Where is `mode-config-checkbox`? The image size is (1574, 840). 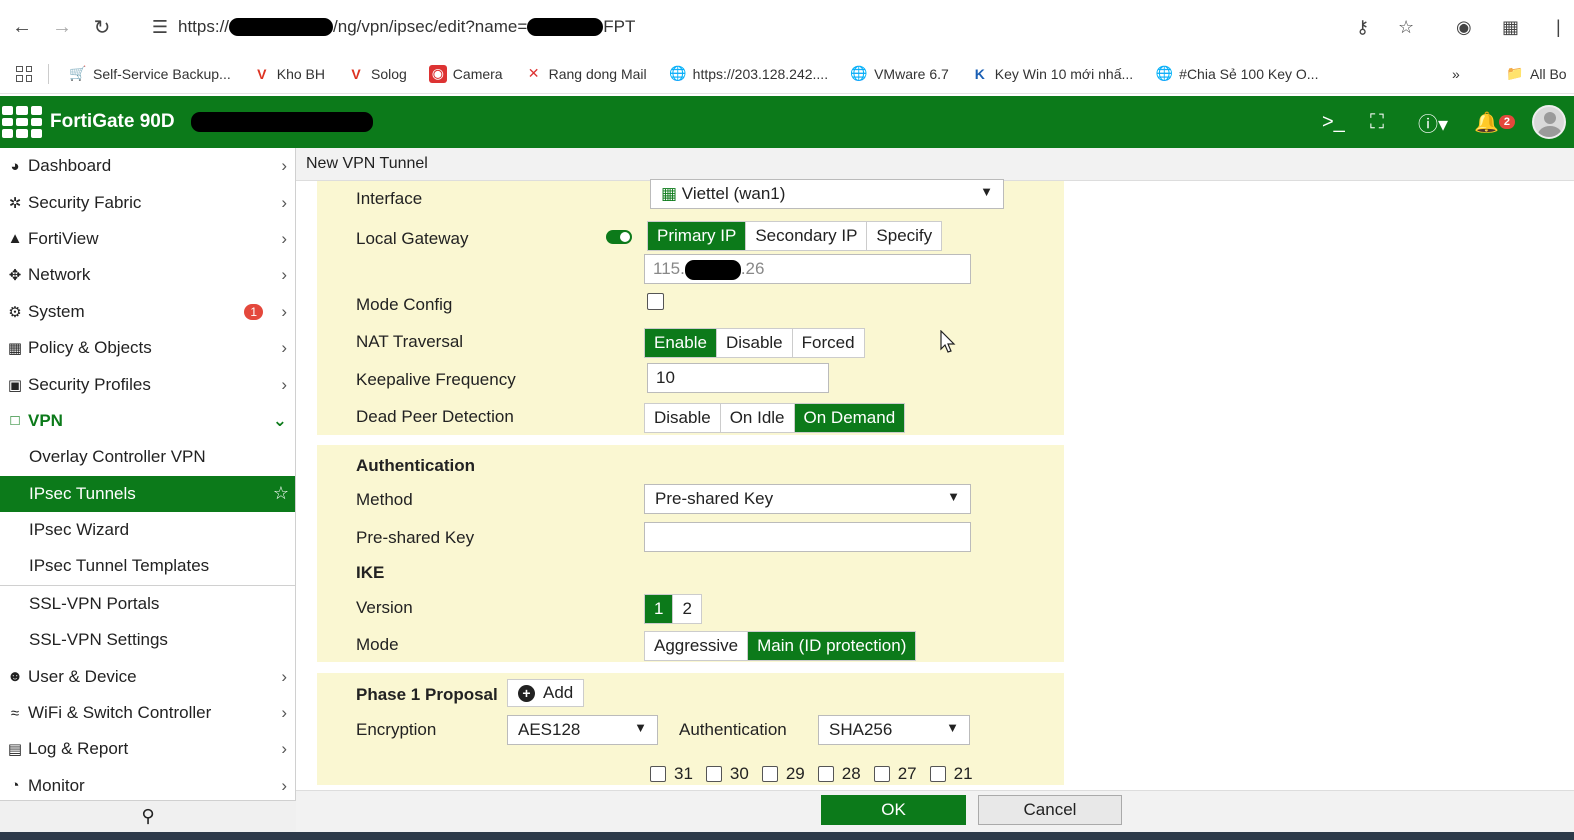 mode-config-checkbox is located at coordinates (655, 301).